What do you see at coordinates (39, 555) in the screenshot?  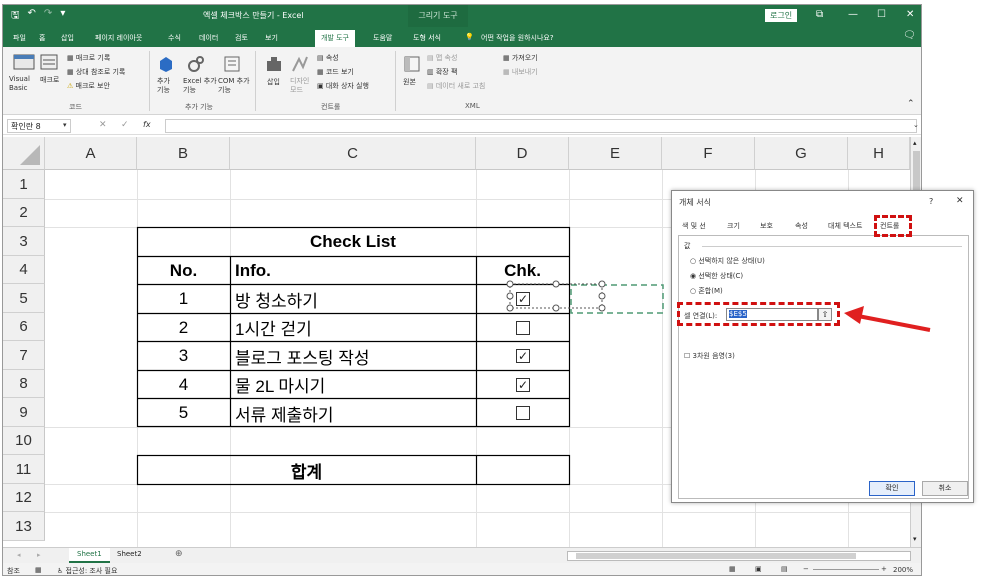 I see `sheet-next-icon: ▸` at bounding box center [39, 555].